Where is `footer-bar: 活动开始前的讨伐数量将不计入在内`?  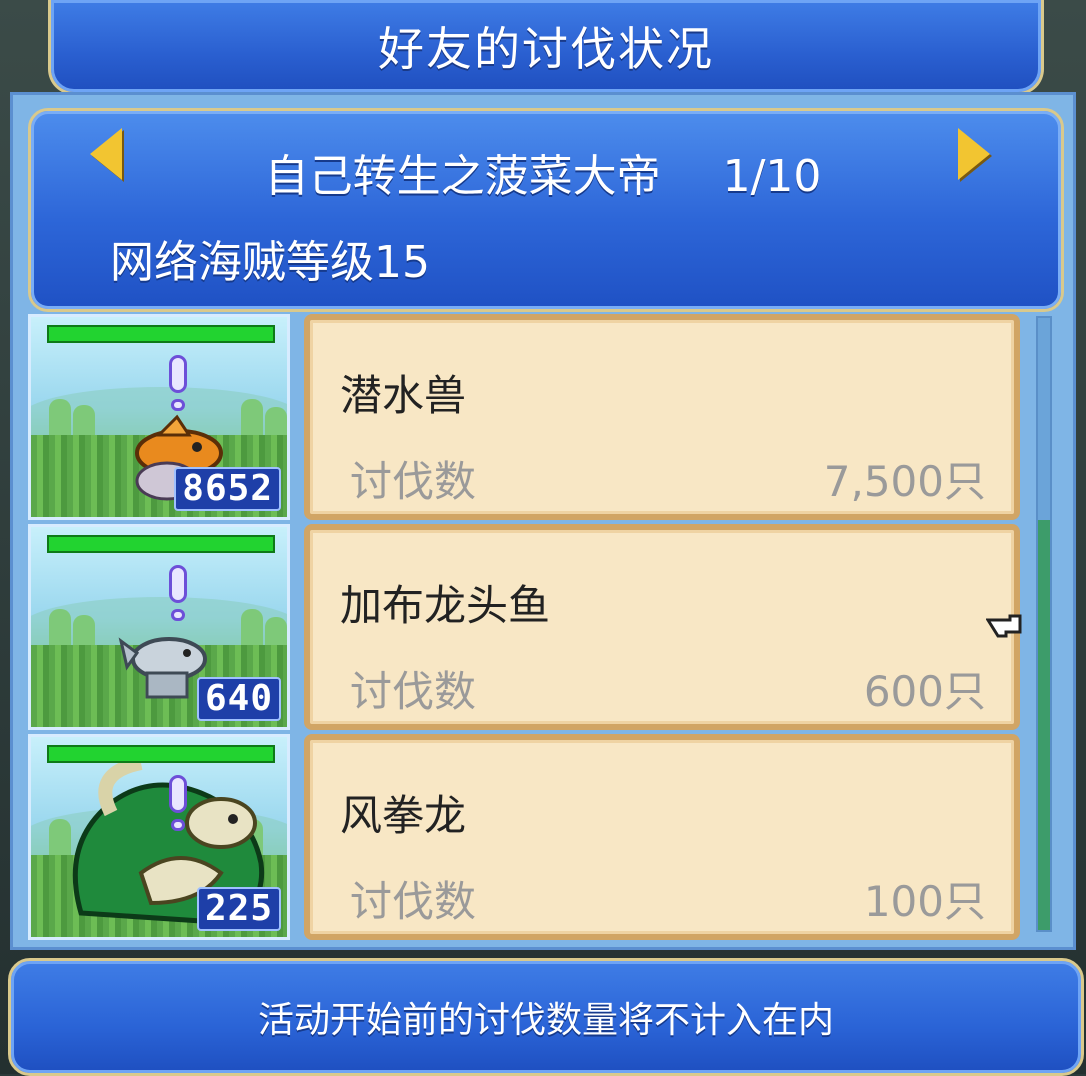 footer-bar: 活动开始前的讨伐数量将不计入在内 is located at coordinates (546, 1017).